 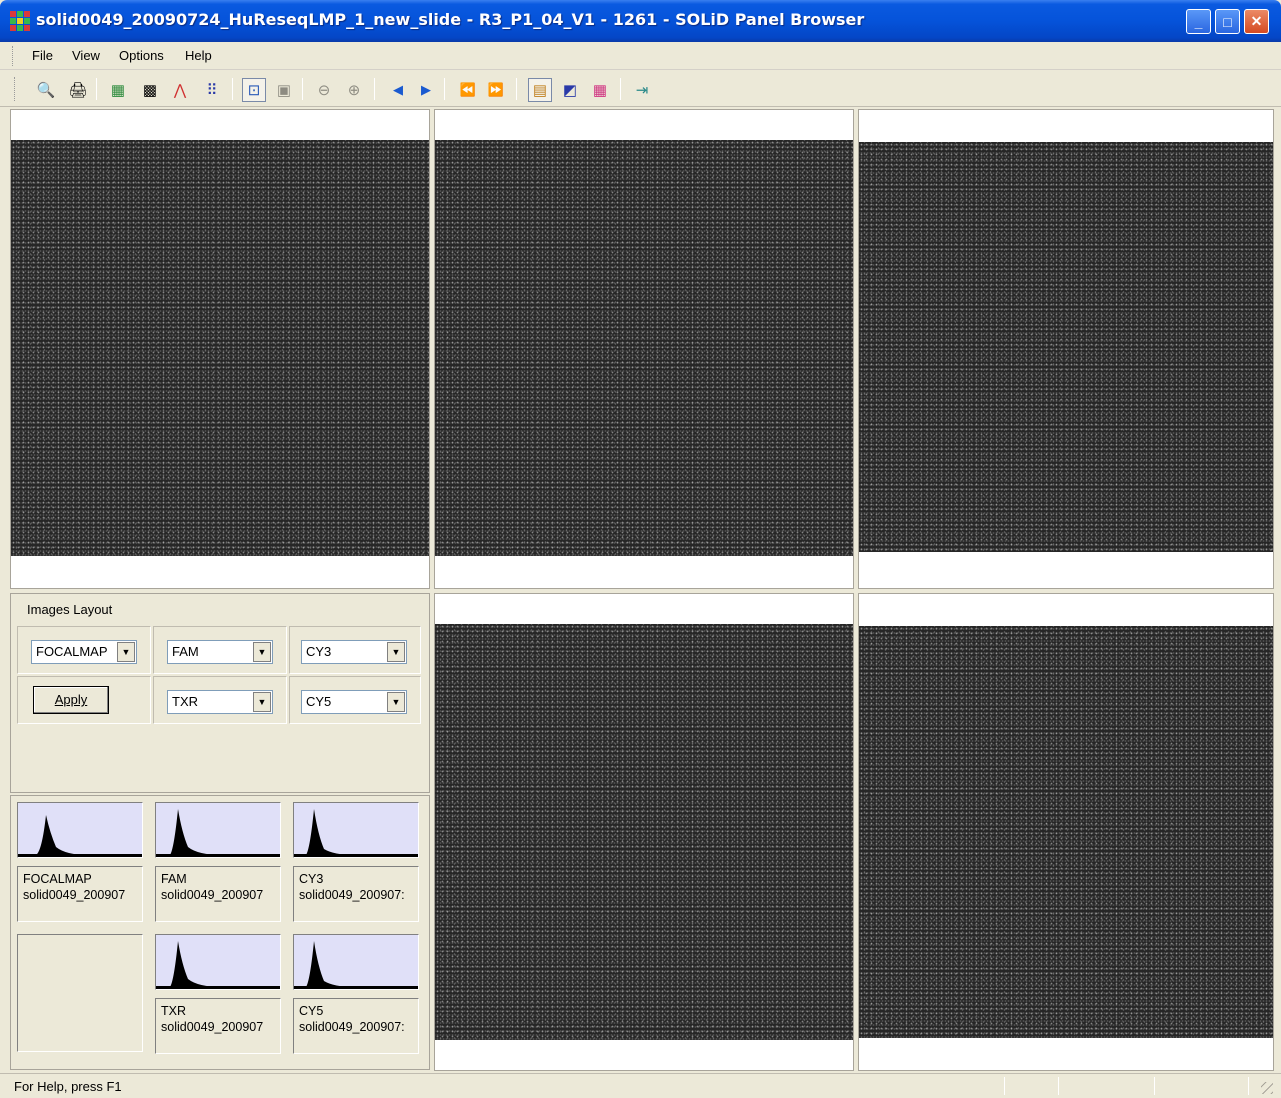 What do you see at coordinates (57, 879) in the screenshot?
I see `thumbnail-channel: FOCALMAP` at bounding box center [57, 879].